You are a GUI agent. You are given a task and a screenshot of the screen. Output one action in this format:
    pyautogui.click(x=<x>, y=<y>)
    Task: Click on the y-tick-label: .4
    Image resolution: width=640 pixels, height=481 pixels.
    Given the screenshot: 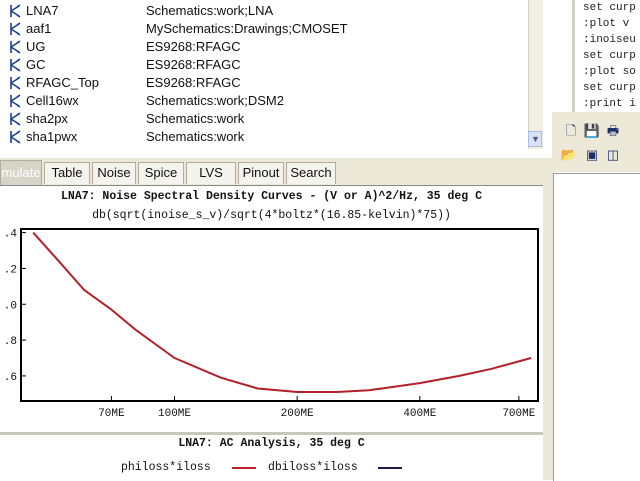 What is the action you would take?
    pyautogui.click(x=11, y=235)
    